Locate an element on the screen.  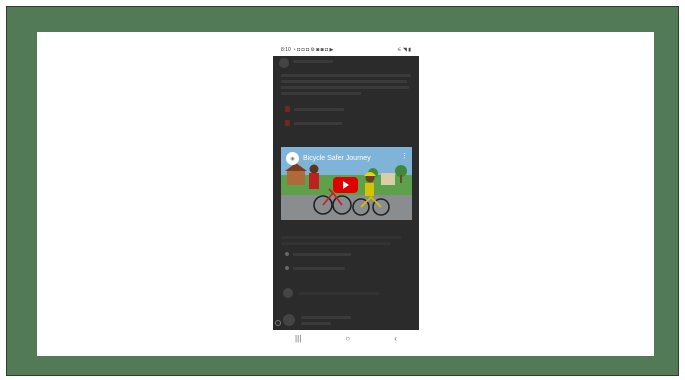
post-date-line is located at coordinates (316, 323).